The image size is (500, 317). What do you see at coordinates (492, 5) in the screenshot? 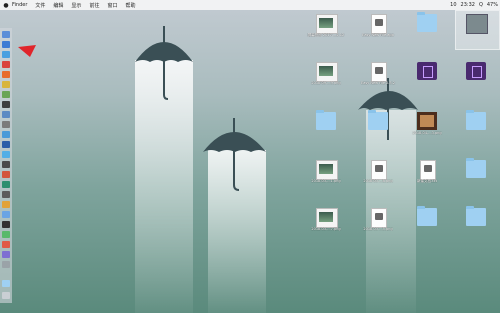
I see `battery-text: 47%` at bounding box center [492, 5].